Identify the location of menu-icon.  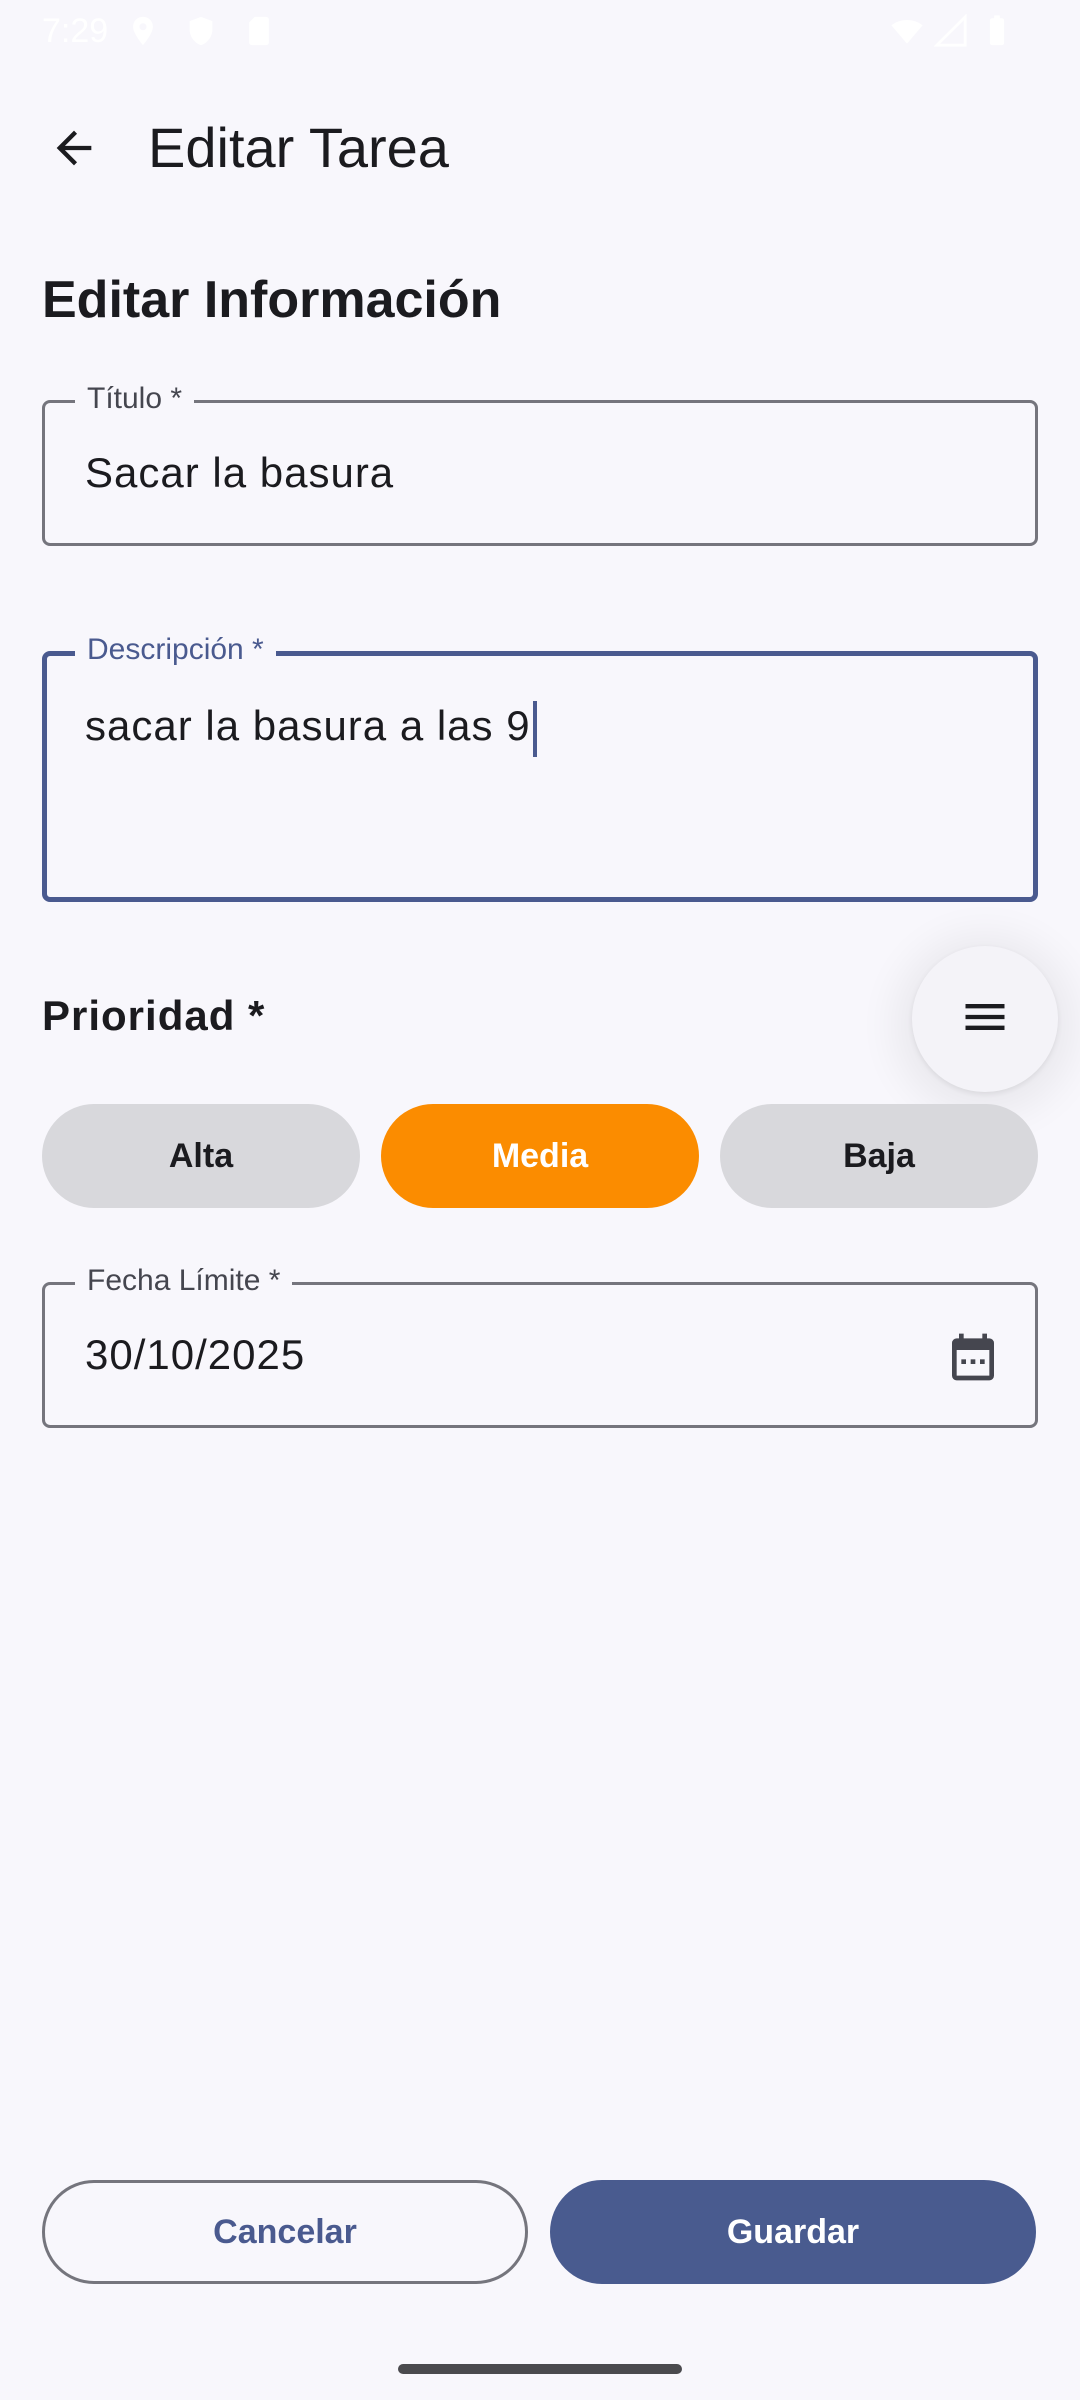
(985, 1019).